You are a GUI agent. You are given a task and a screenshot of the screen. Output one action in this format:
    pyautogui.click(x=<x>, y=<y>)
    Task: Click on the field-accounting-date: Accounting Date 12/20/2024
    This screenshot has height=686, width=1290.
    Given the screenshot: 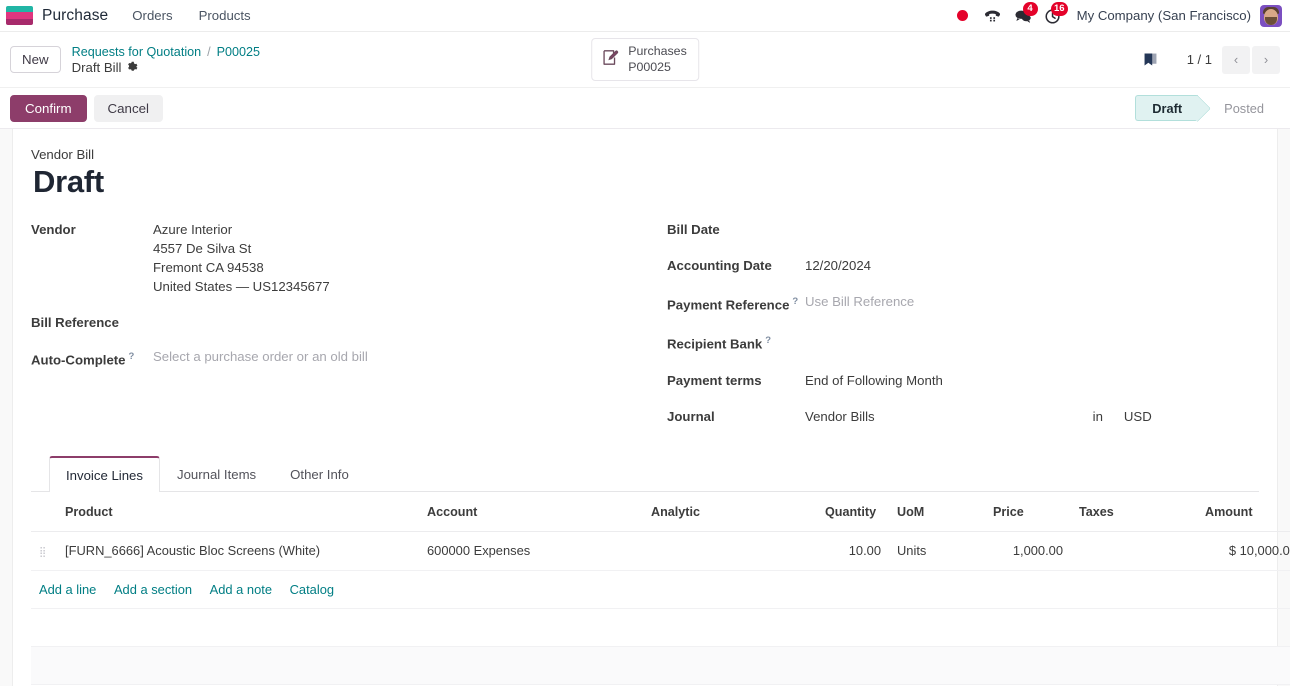 What is the action you would take?
    pyautogui.click(x=963, y=265)
    